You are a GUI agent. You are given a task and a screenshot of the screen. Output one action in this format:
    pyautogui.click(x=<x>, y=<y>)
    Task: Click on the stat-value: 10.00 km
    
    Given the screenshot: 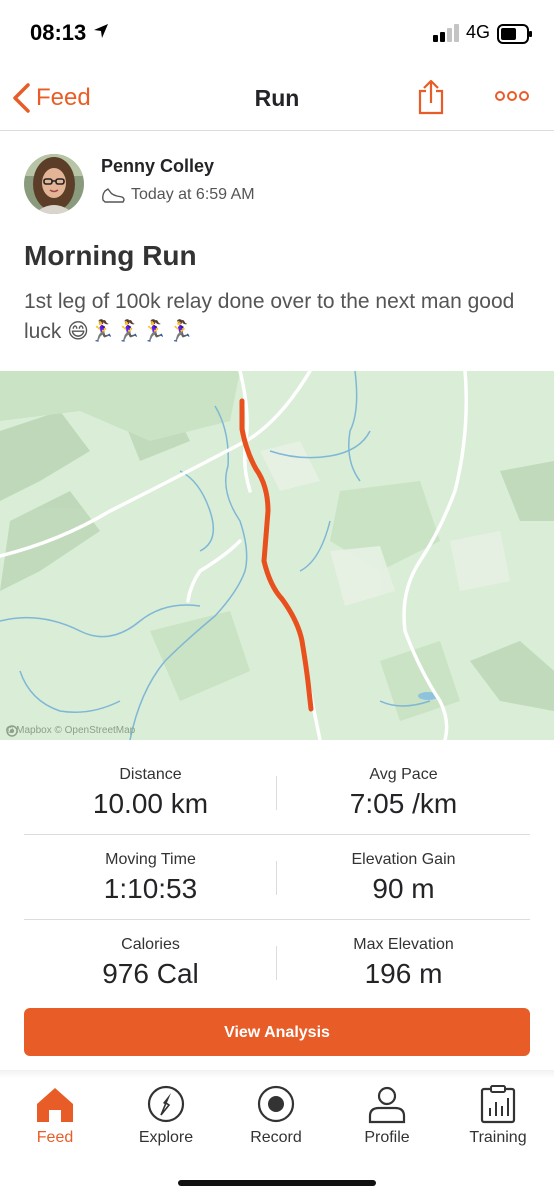 What is the action you would take?
    pyautogui.click(x=150, y=803)
    